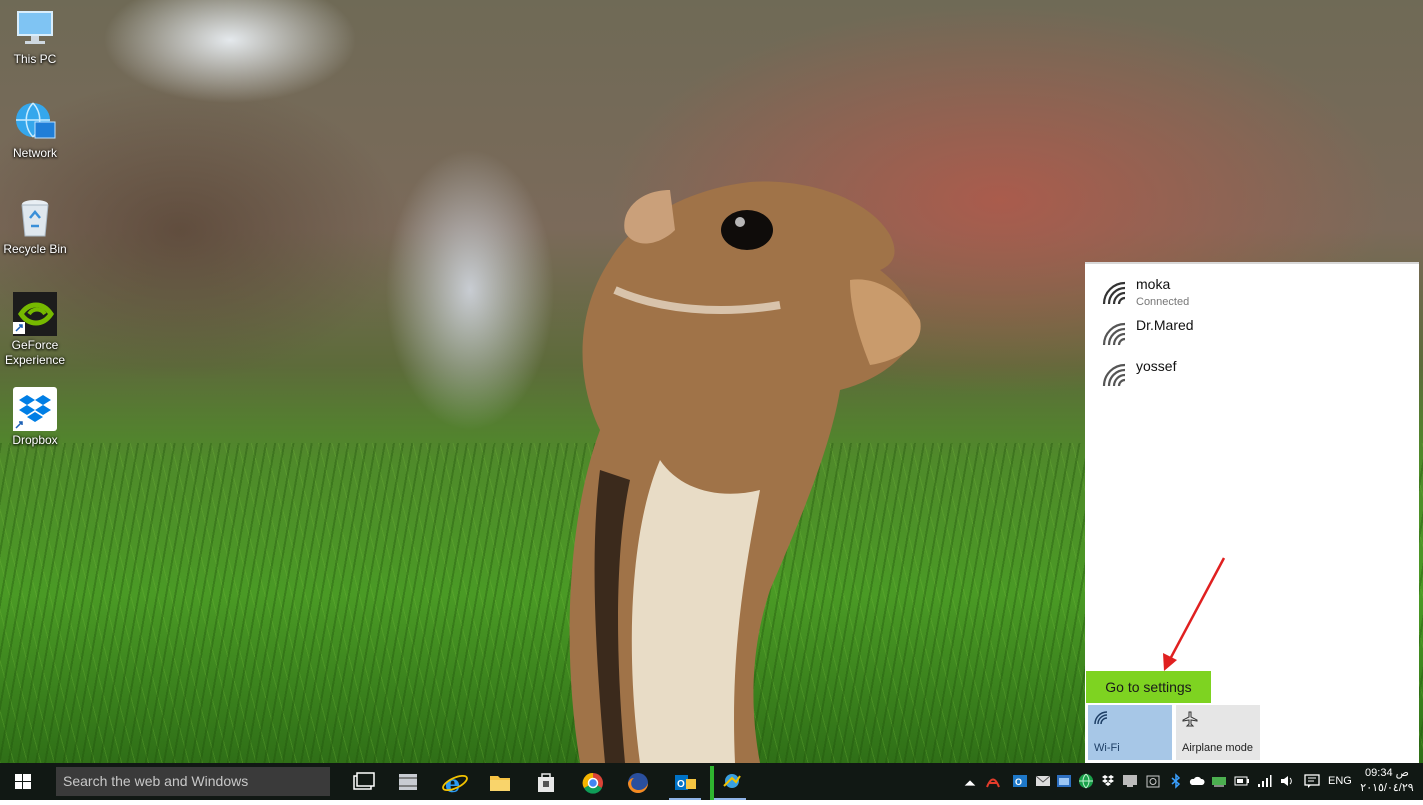  I want to click on desktop-icon-label: This PC, so click(35, 59).